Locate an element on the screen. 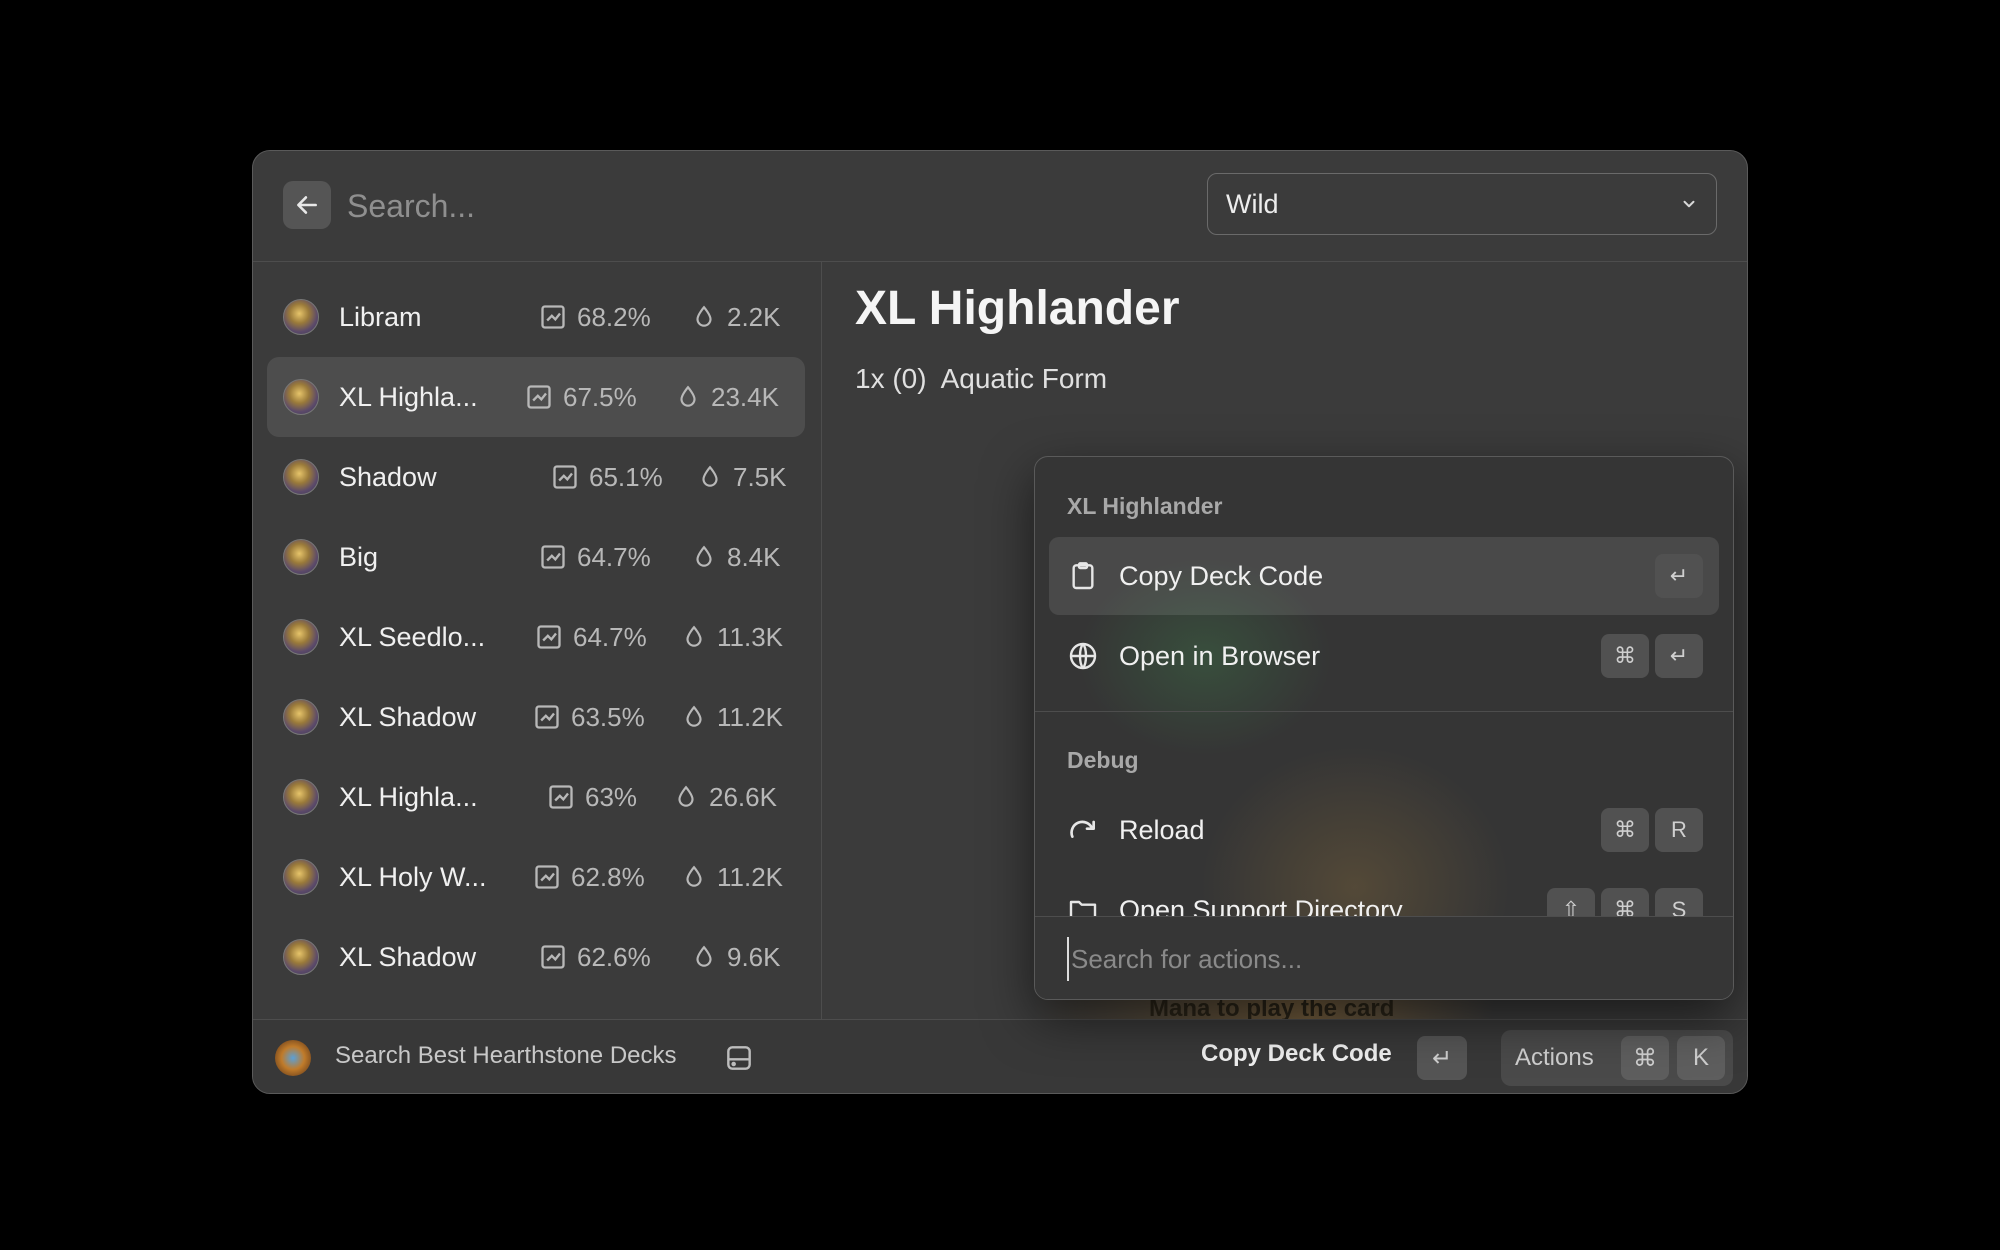 The width and height of the screenshot is (2000, 1250). reload-action: Reload ⌘ R is located at coordinates (1384, 830).